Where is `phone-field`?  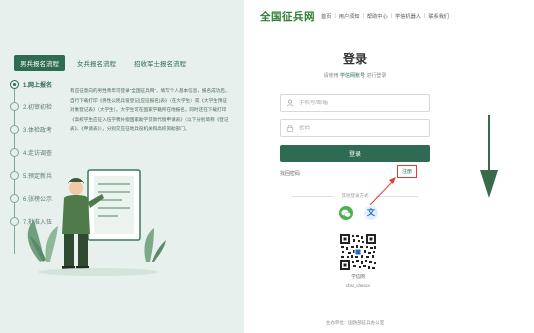 phone-field is located at coordinates (355, 103).